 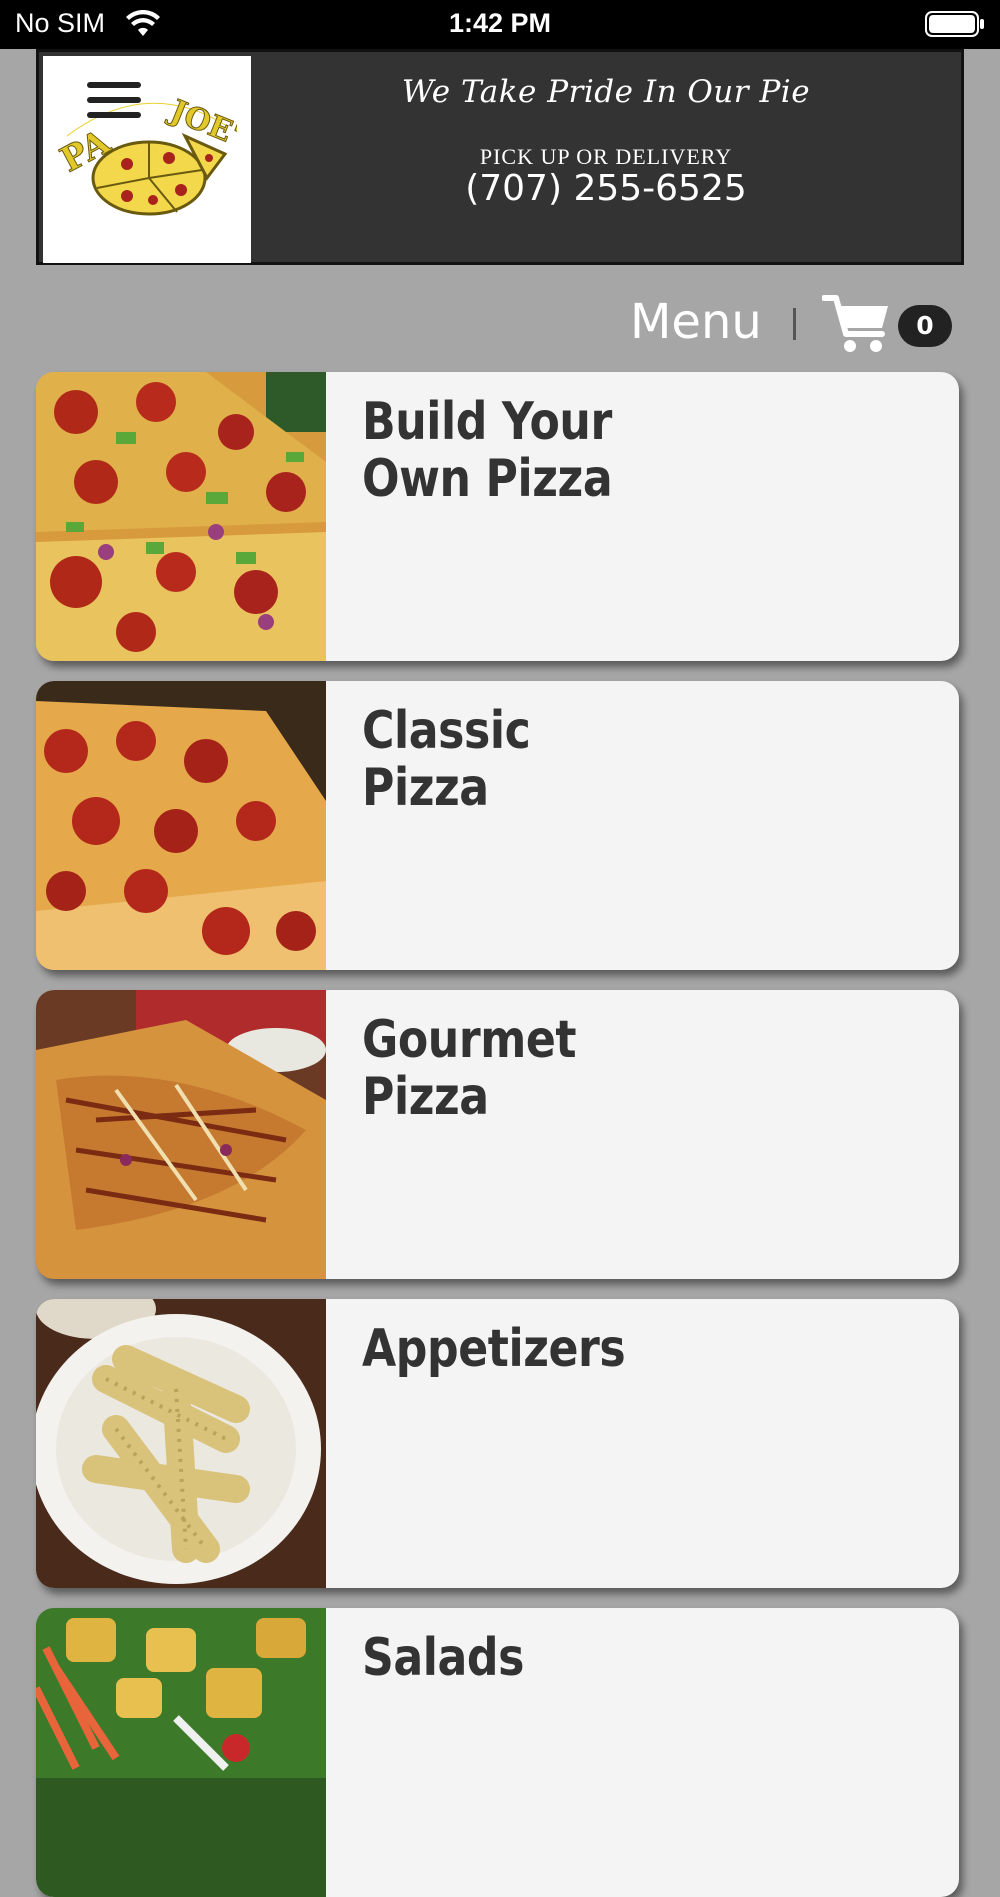 I want to click on battery-icon, so click(x=954, y=24).